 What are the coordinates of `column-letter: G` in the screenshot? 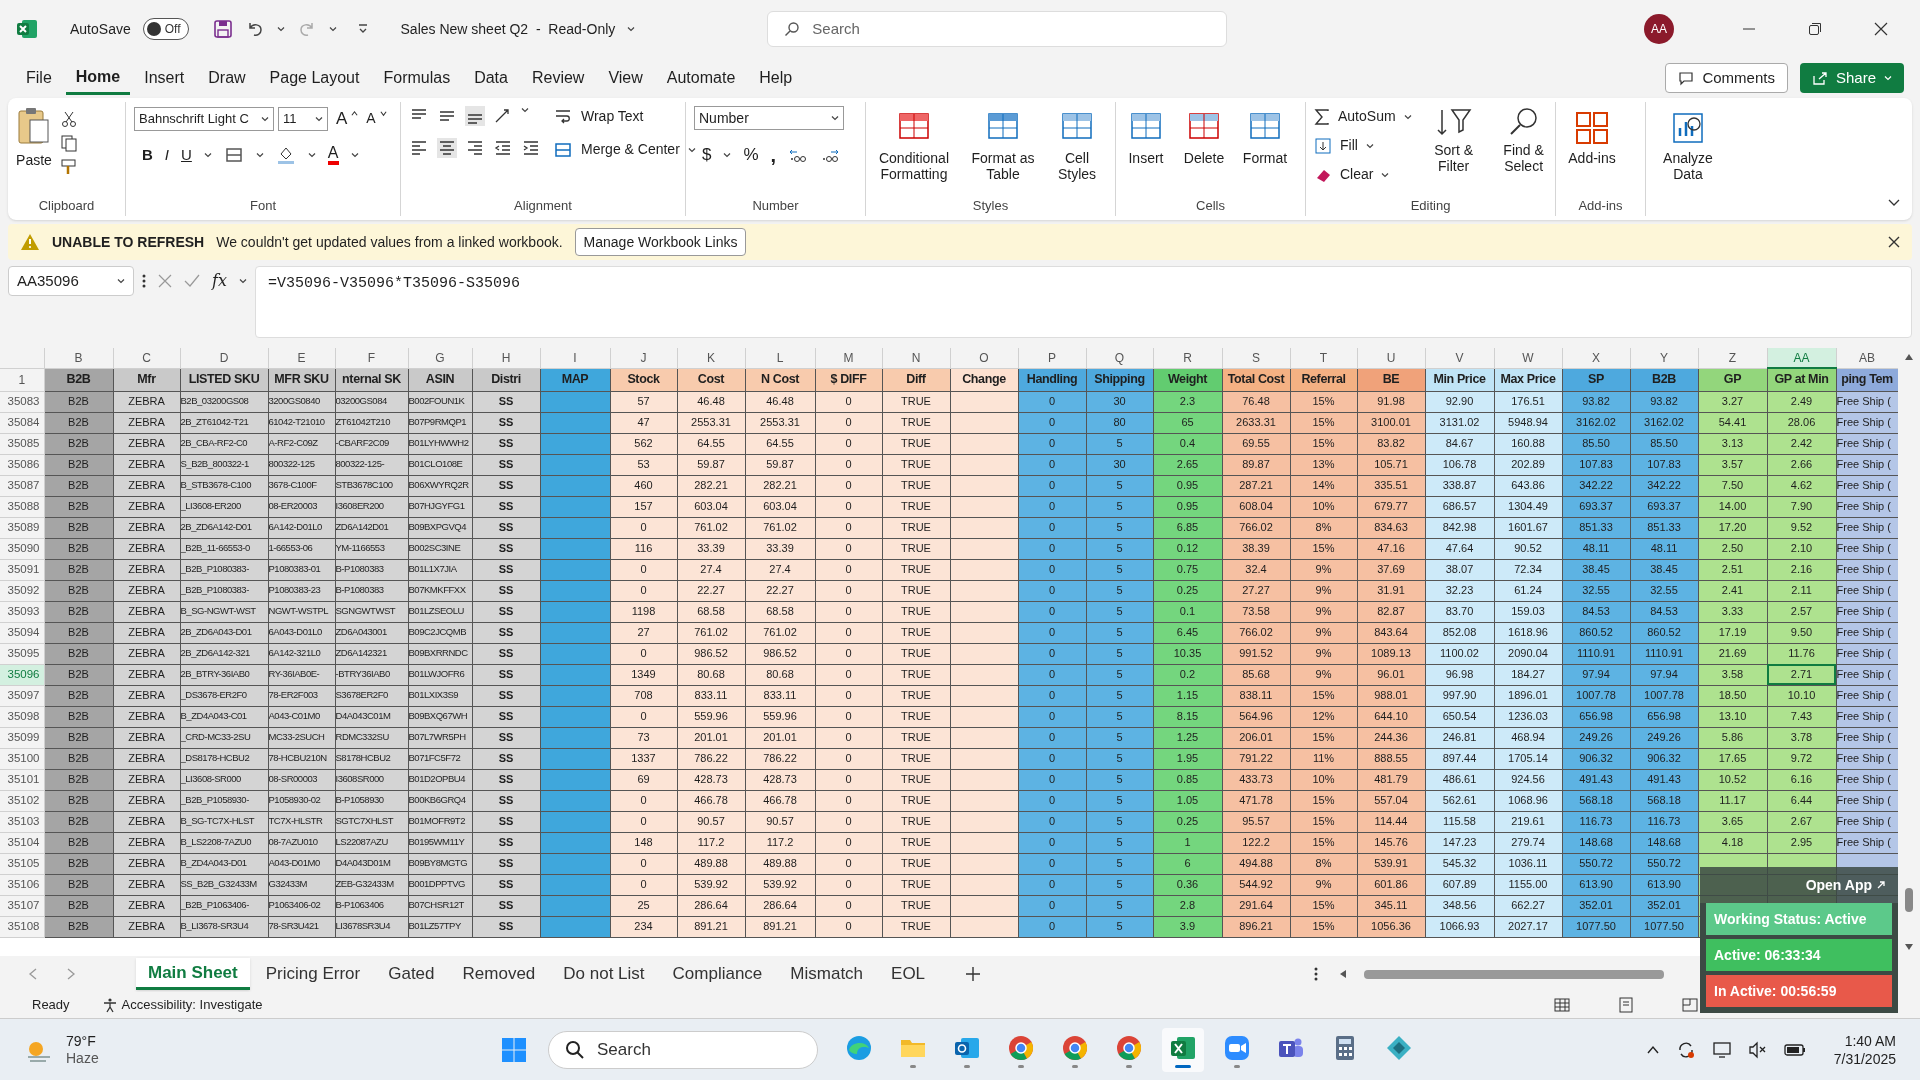 It's located at (440, 358).